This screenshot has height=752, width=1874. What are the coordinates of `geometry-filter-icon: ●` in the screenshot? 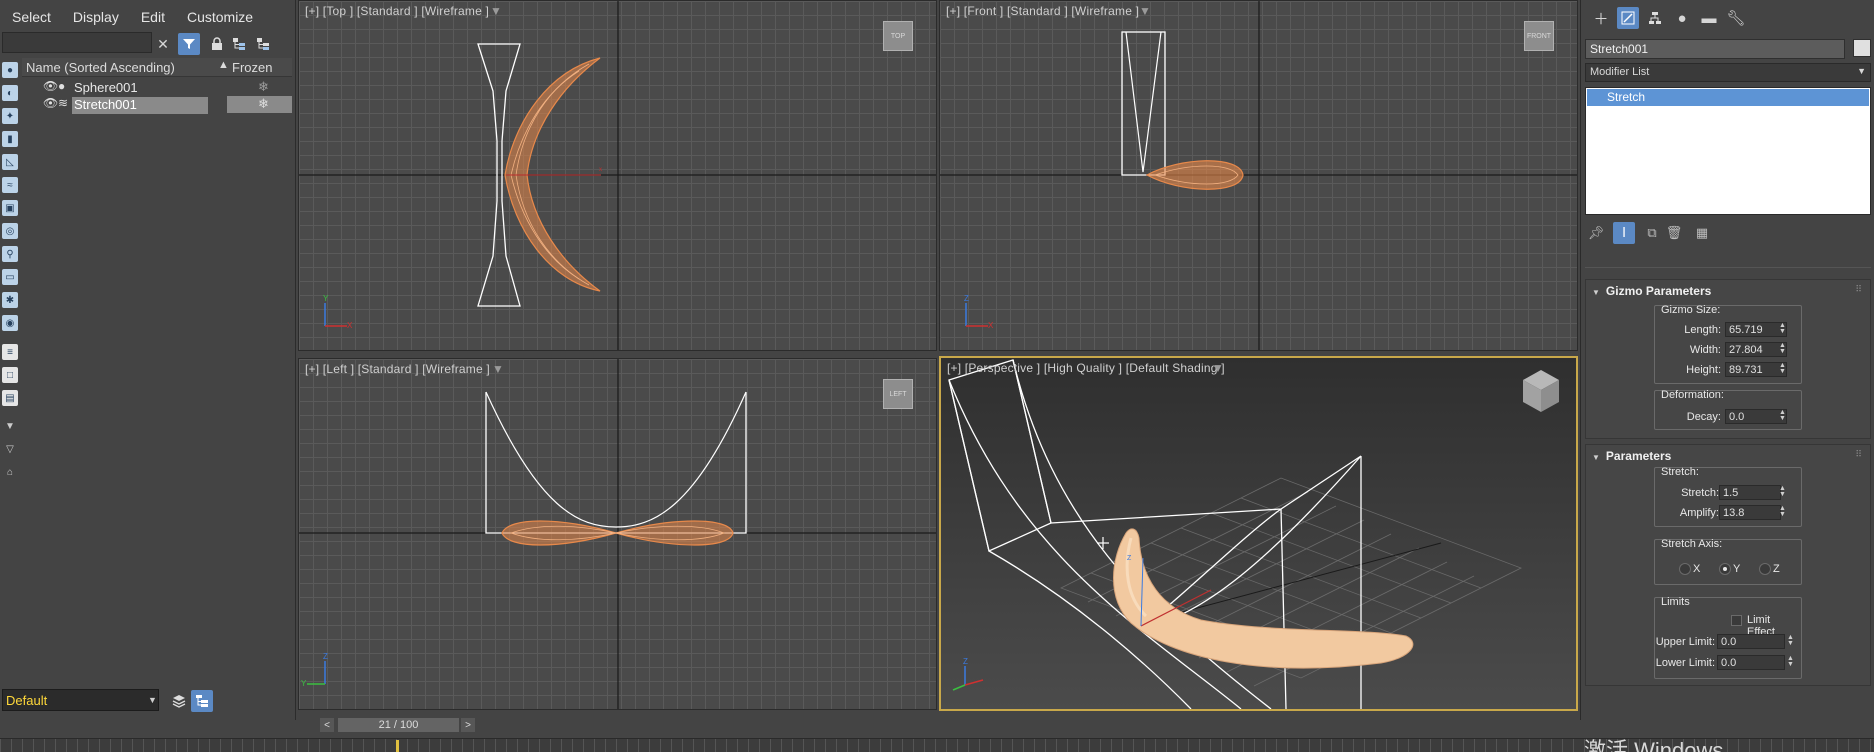 It's located at (10, 70).